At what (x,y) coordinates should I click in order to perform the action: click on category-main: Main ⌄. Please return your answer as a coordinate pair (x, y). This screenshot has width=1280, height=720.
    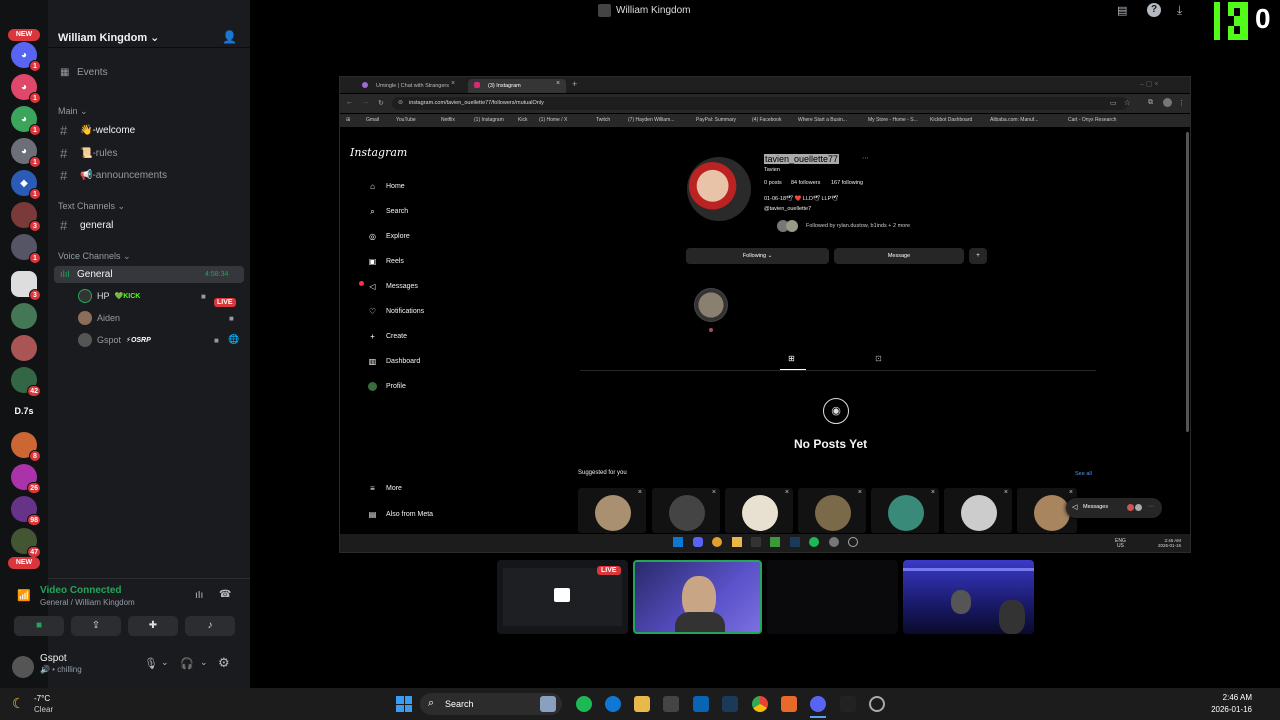
    Looking at the image, I should click on (73, 111).